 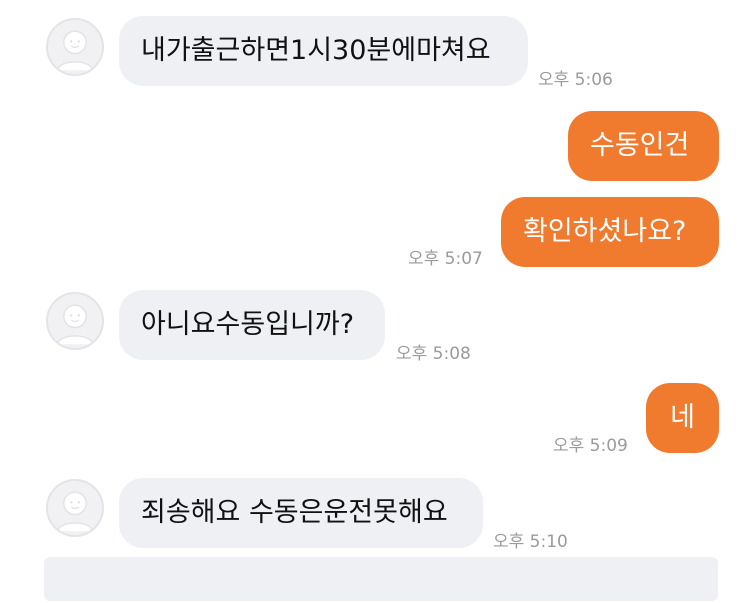 I want to click on message-bubble-outgoing: 네, so click(x=682, y=418).